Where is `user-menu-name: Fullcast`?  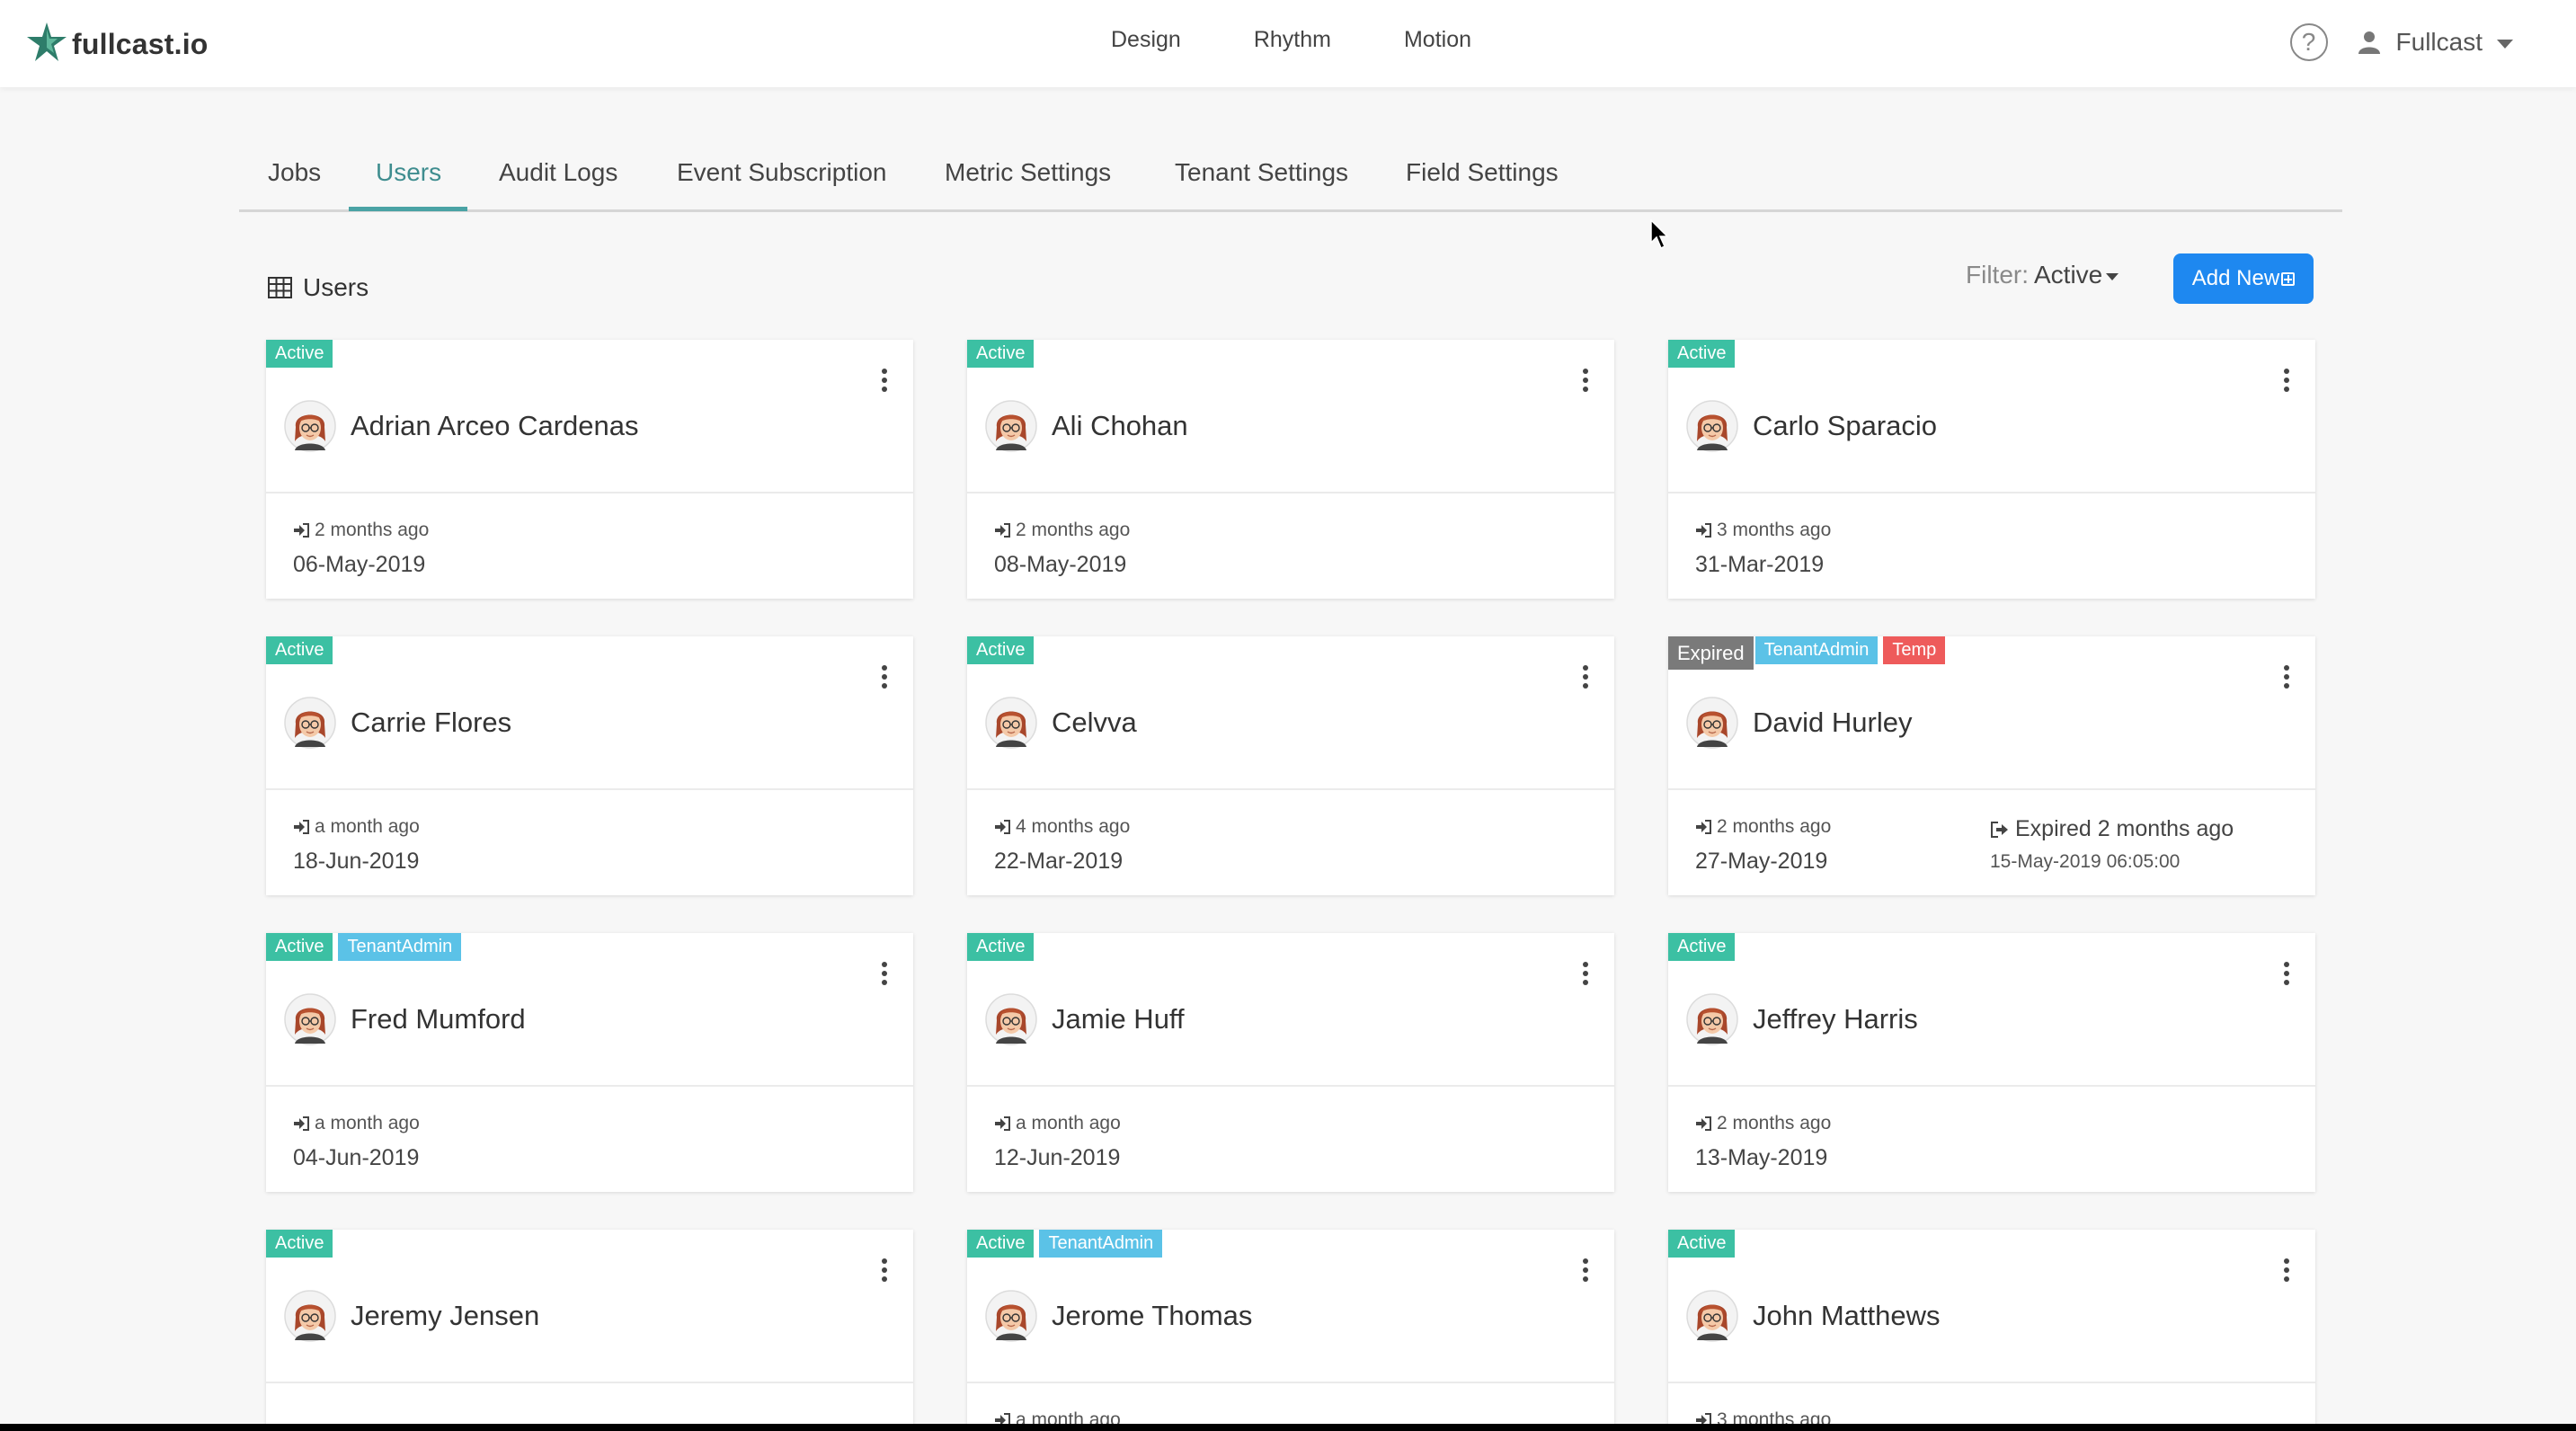 user-menu-name: Fullcast is located at coordinates (2439, 42).